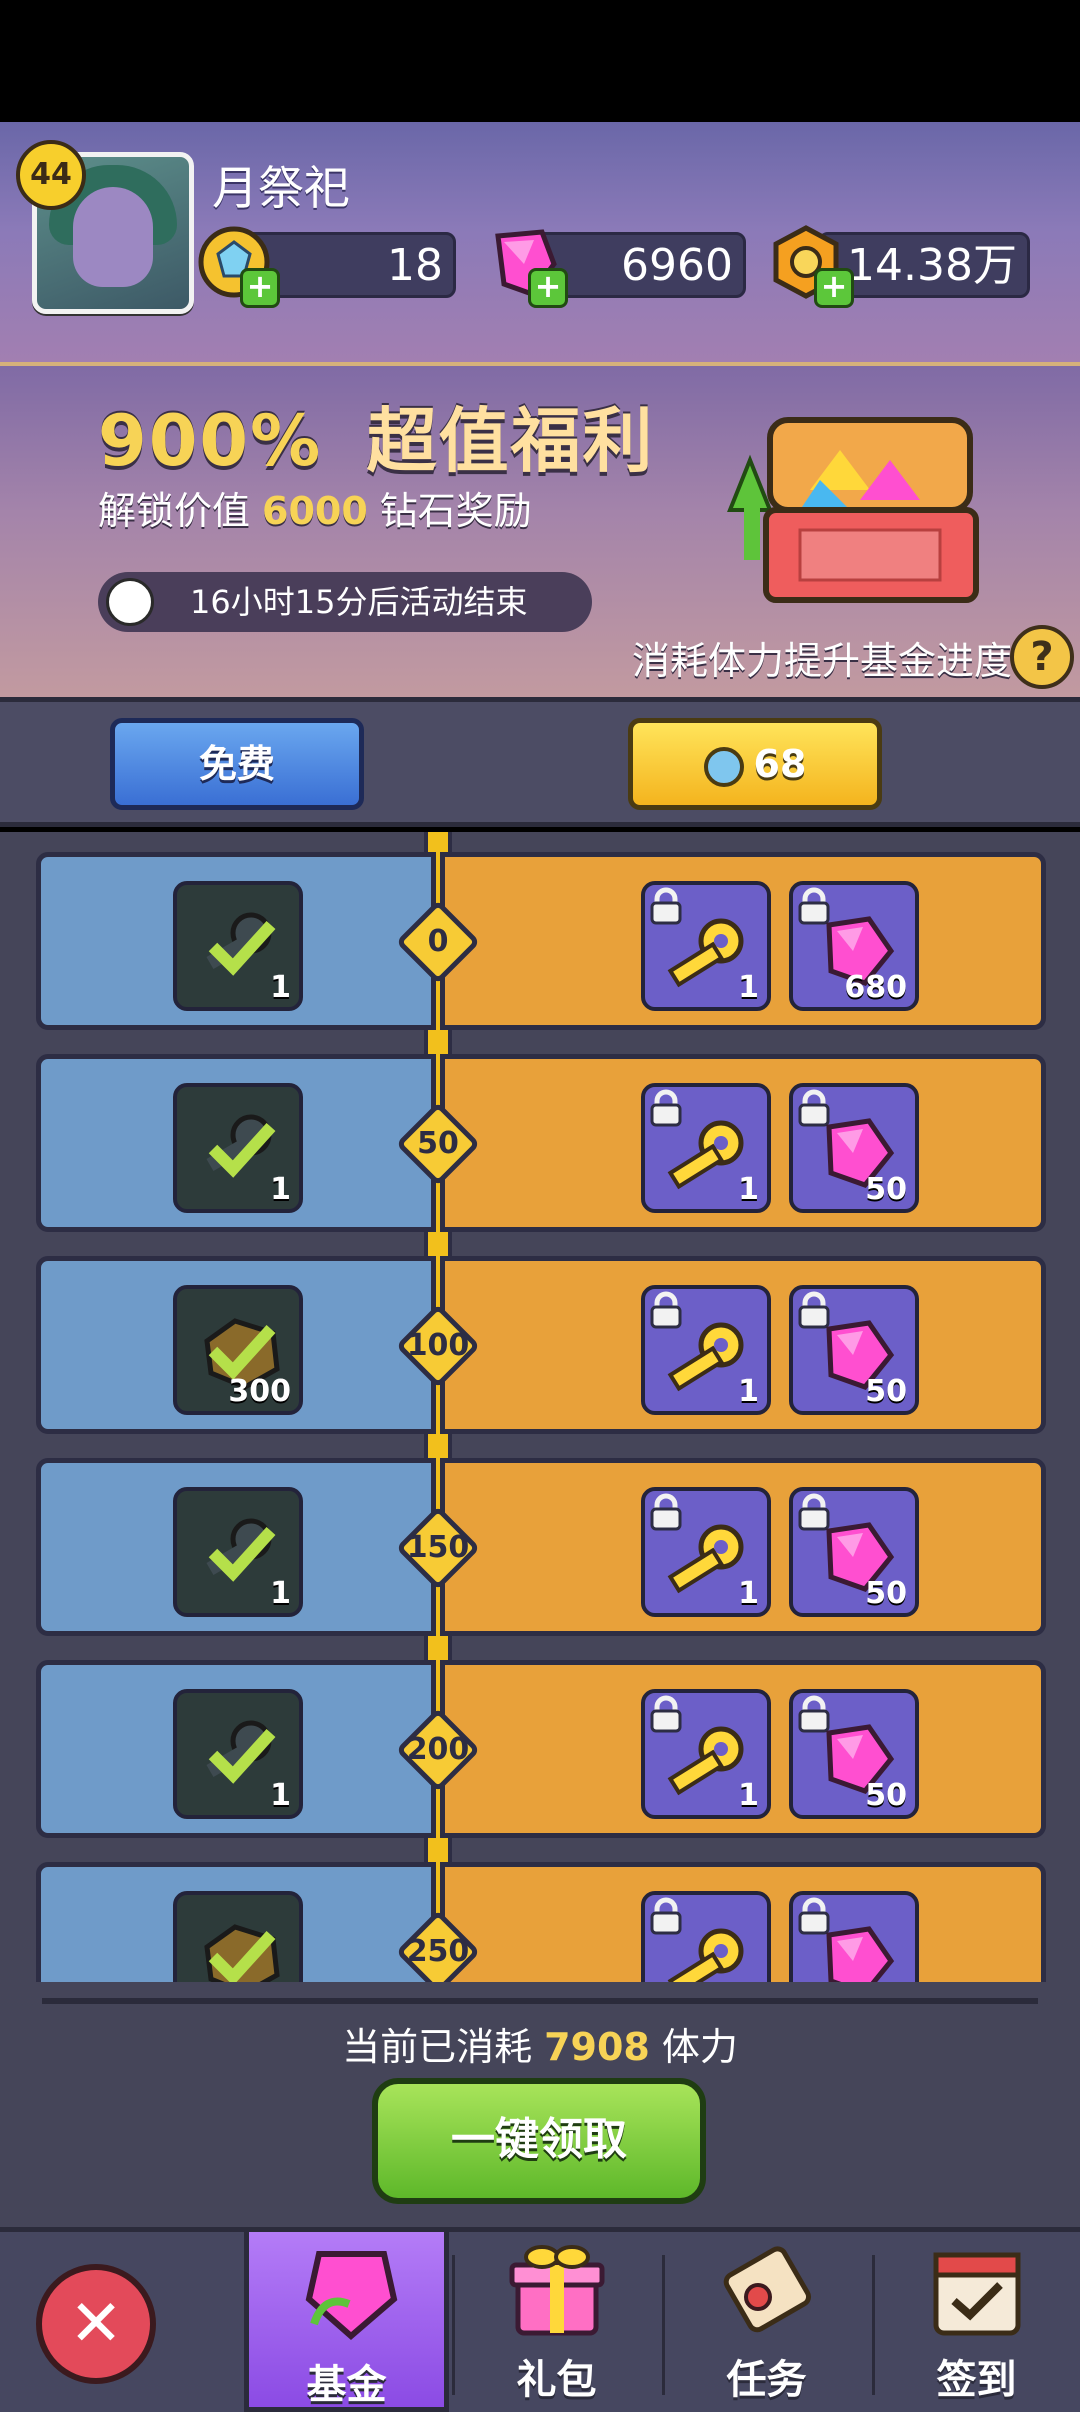  What do you see at coordinates (854, 946) in the screenshot?
I see `paid-diamond-item: 680` at bounding box center [854, 946].